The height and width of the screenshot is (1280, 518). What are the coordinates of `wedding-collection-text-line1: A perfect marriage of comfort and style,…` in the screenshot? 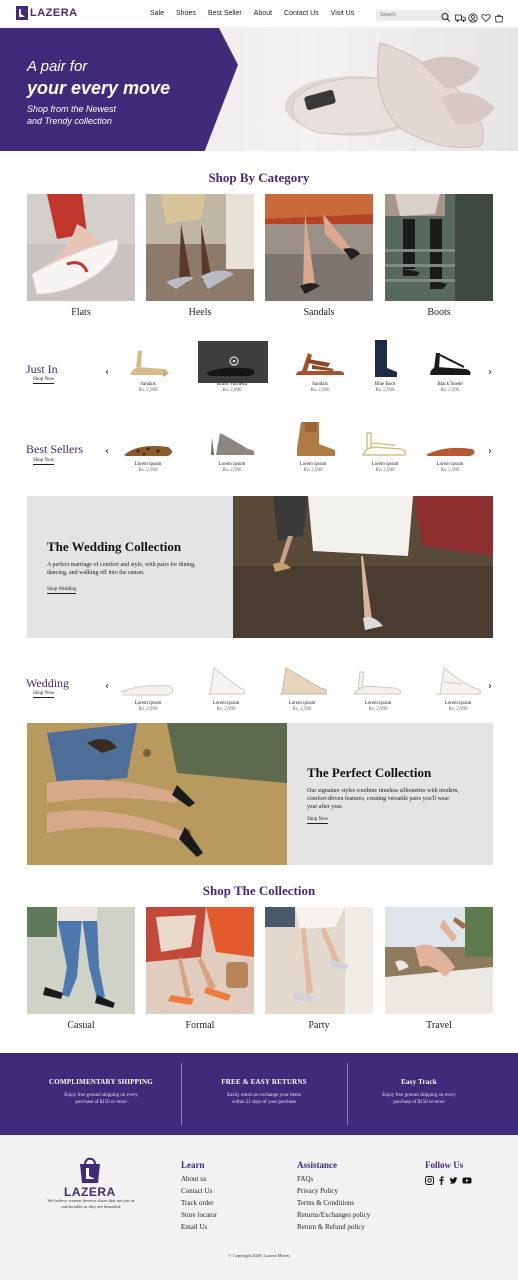 It's located at (121, 565).